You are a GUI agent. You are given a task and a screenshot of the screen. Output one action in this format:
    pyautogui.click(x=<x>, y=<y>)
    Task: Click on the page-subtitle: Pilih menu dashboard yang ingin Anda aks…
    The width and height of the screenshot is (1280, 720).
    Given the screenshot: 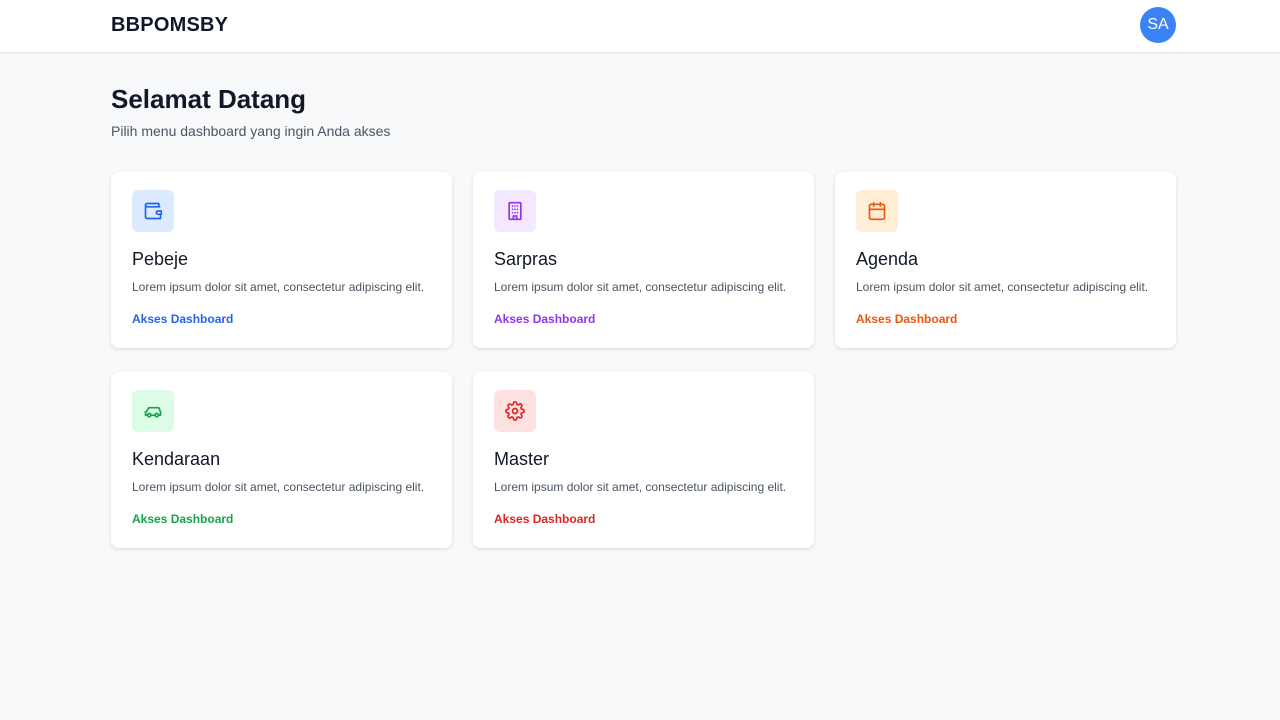 What is the action you would take?
    pyautogui.click(x=251, y=131)
    